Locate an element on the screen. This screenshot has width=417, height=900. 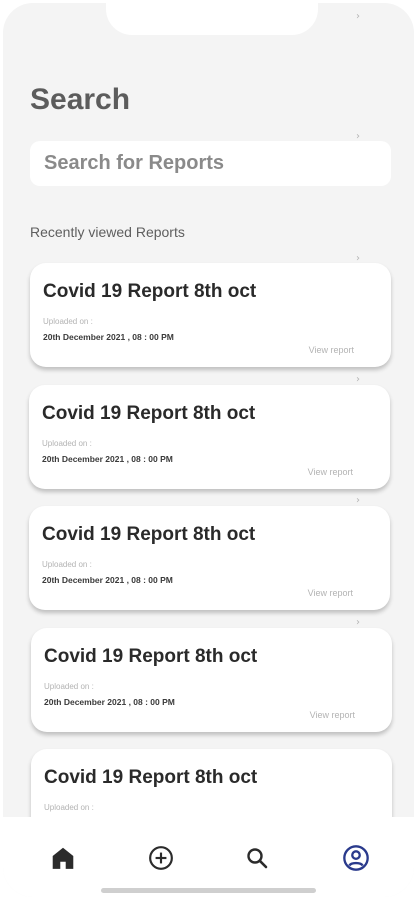
search-input: Search for Reports is located at coordinates (210, 163).